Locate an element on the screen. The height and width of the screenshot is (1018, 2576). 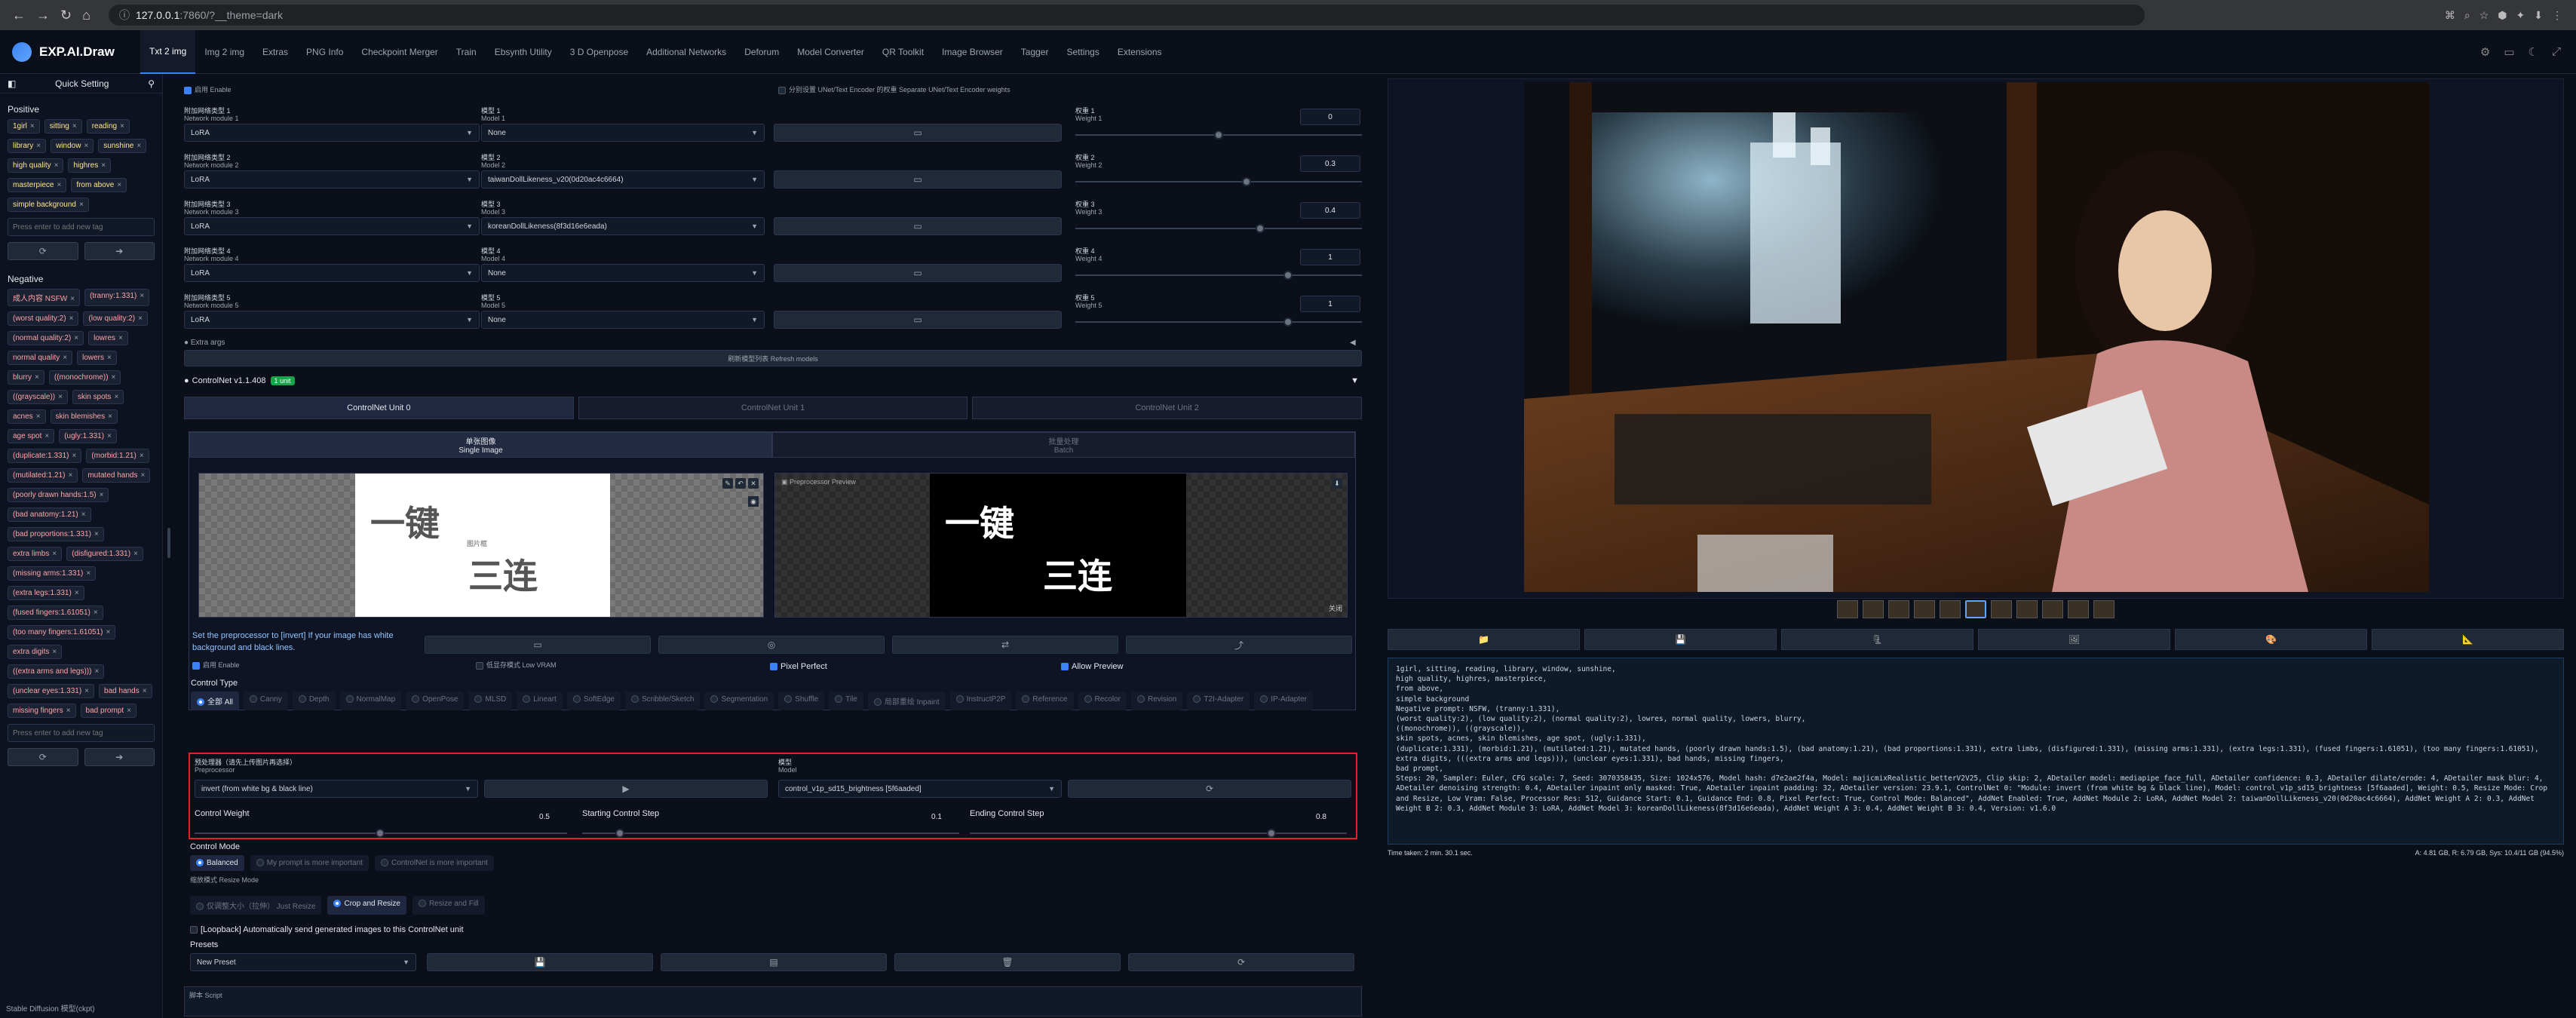
radio-option: ControlNet is more important is located at coordinates (434, 863).